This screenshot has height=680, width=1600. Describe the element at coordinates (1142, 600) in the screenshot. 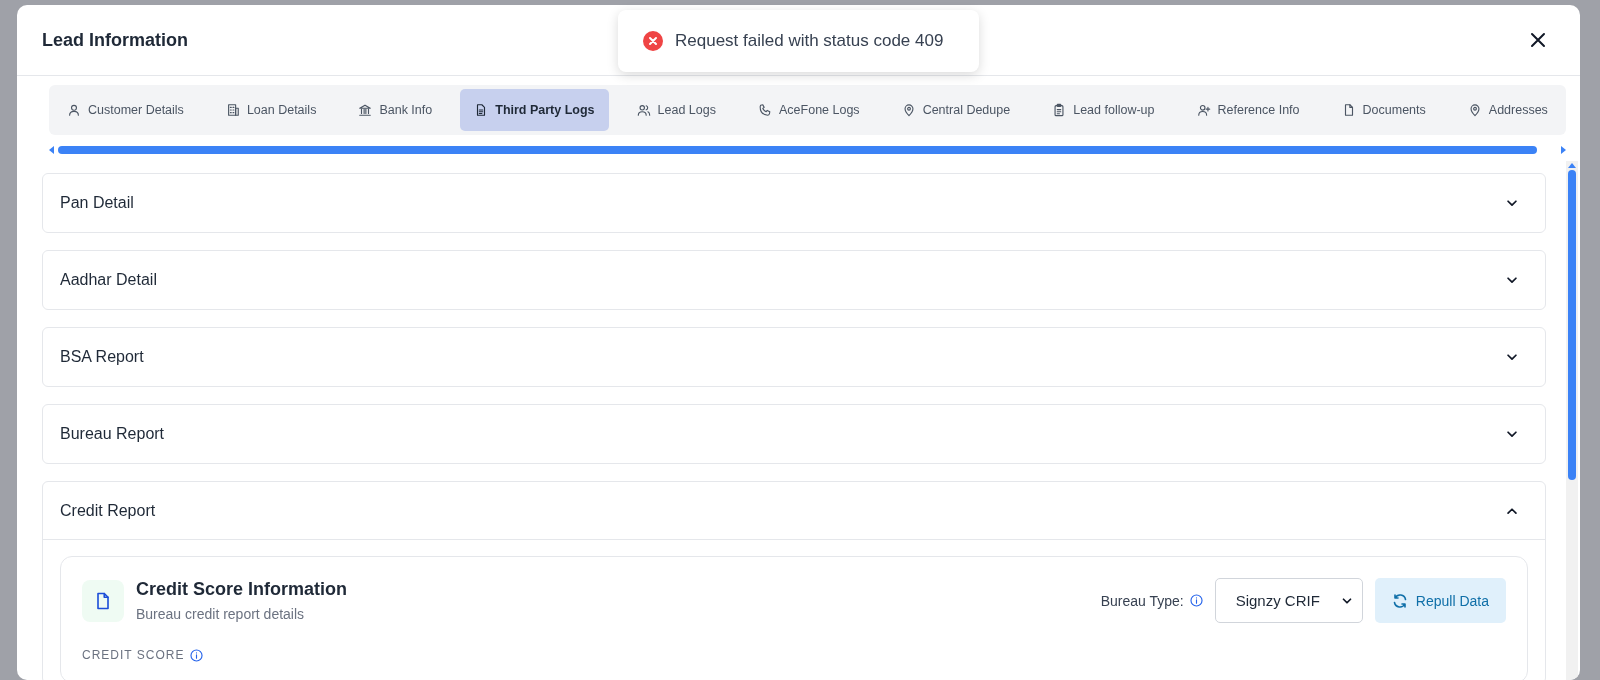

I see `bureau-type-label: Bureau Type:` at that location.